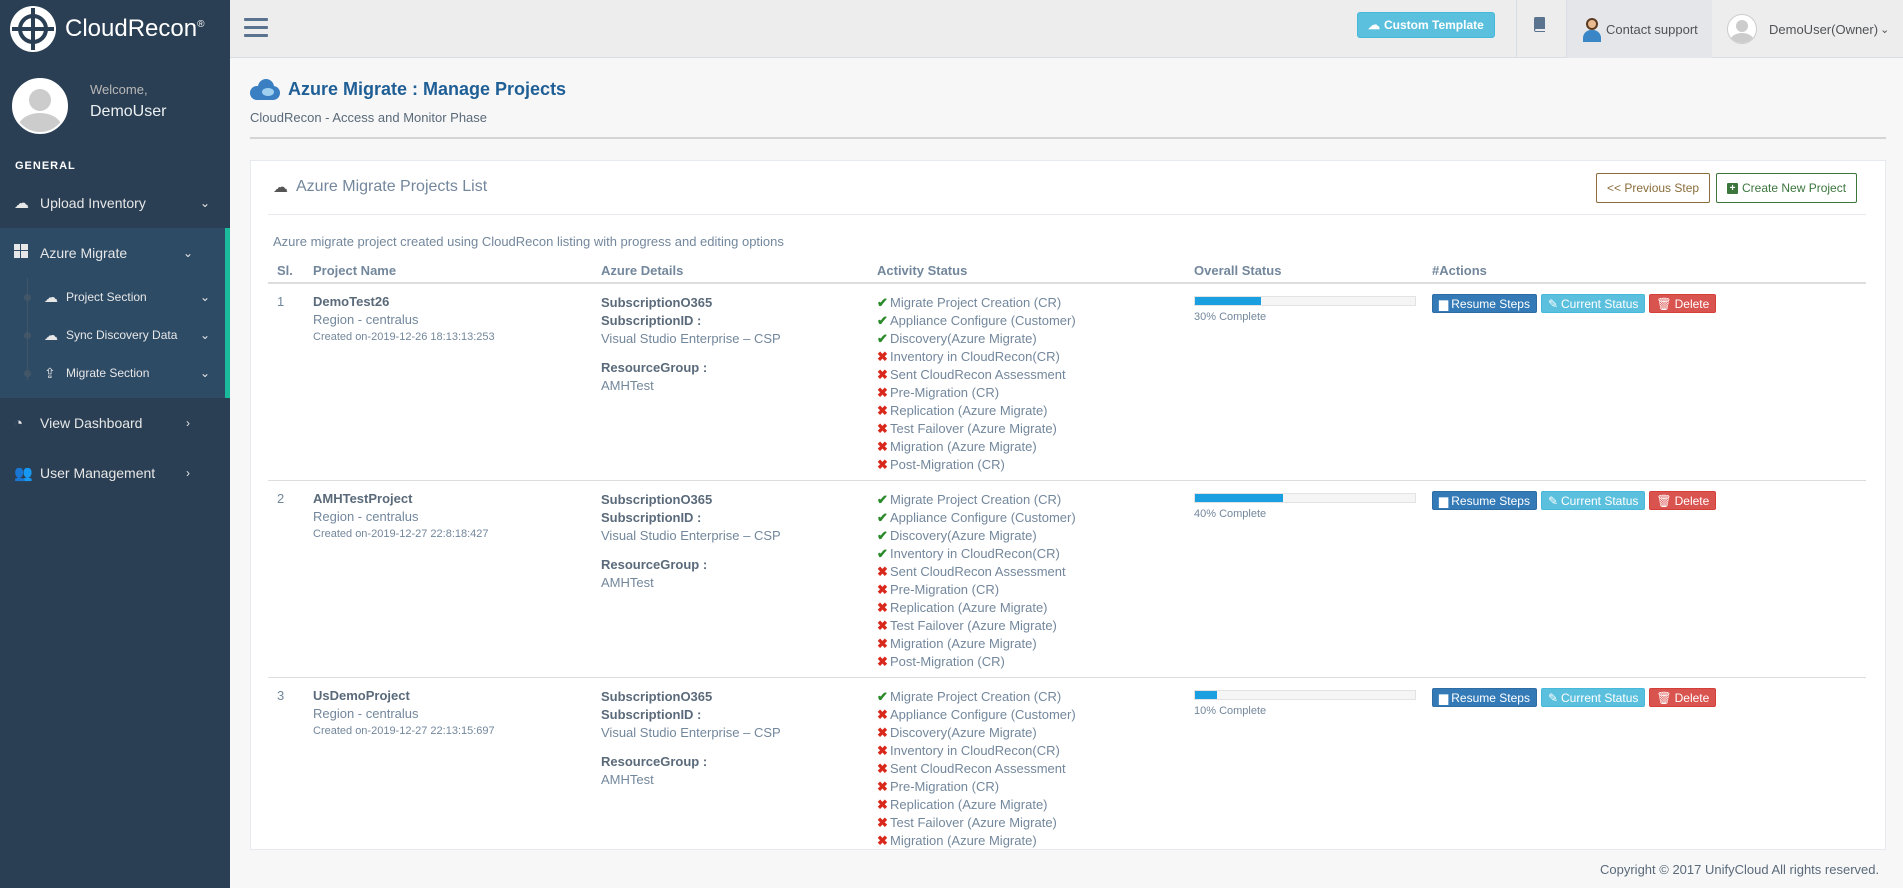 This screenshot has width=1903, height=888. Describe the element at coordinates (19, 423) in the screenshot. I see `dashboard-icon: ◔` at that location.